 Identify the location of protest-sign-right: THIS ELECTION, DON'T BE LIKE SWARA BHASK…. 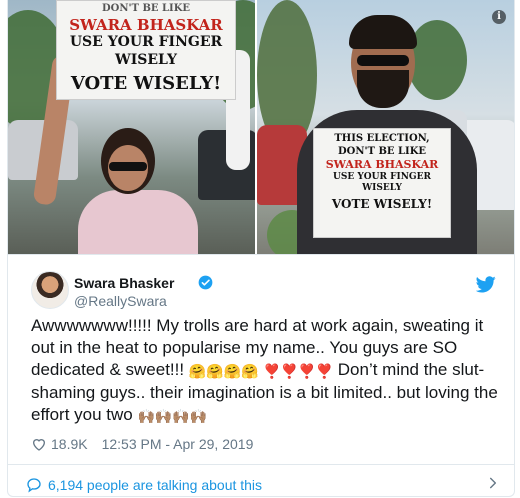
(382, 183).